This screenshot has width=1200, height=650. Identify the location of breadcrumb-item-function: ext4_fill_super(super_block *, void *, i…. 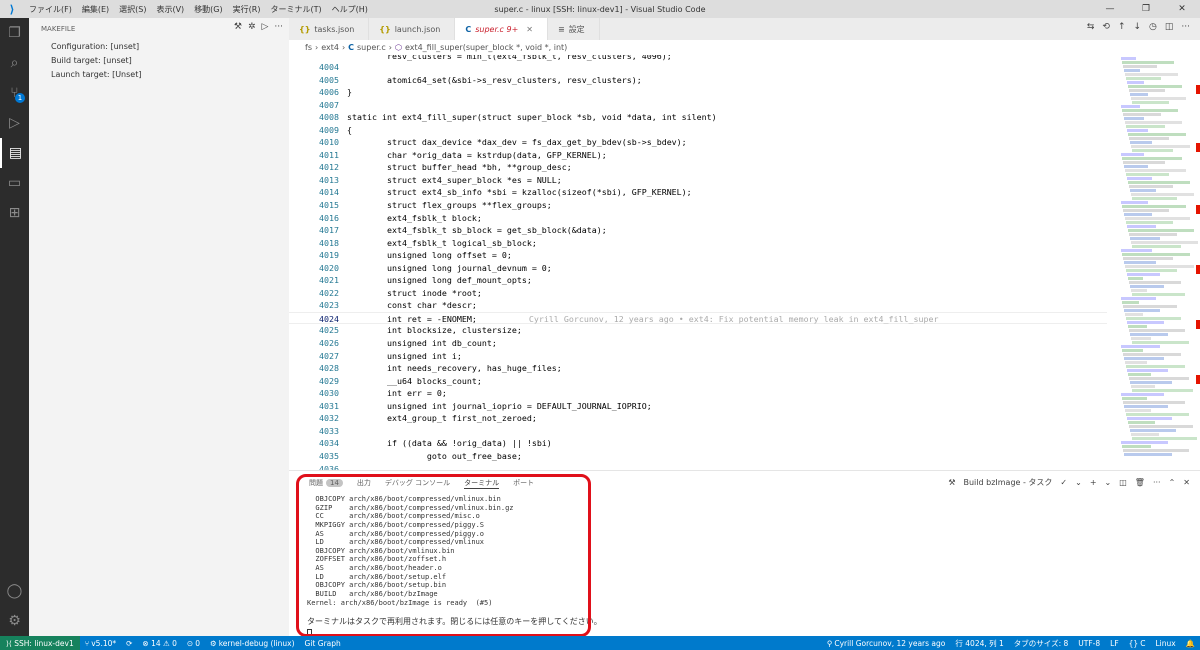
(486, 47).